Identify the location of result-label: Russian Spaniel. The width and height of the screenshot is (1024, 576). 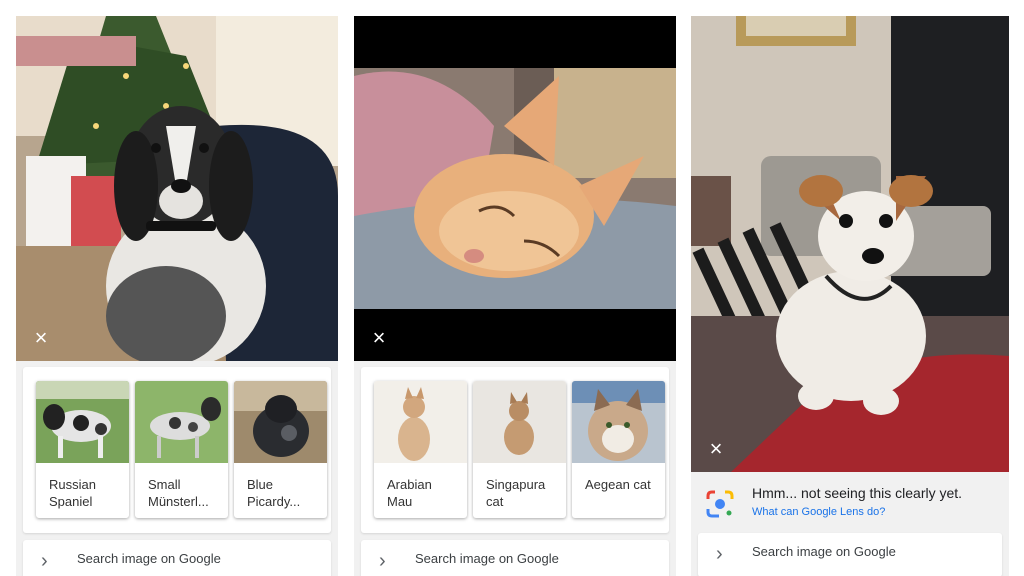
(72, 493).